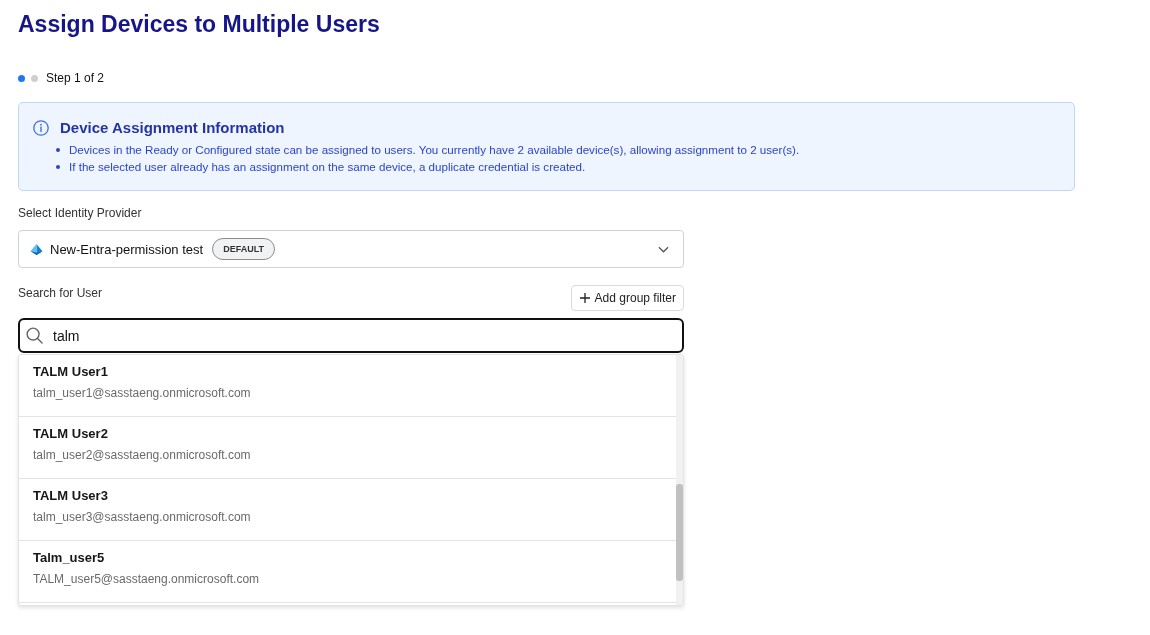  Describe the element at coordinates (243, 249) in the screenshot. I see `default-tag: DEFAULT` at that location.